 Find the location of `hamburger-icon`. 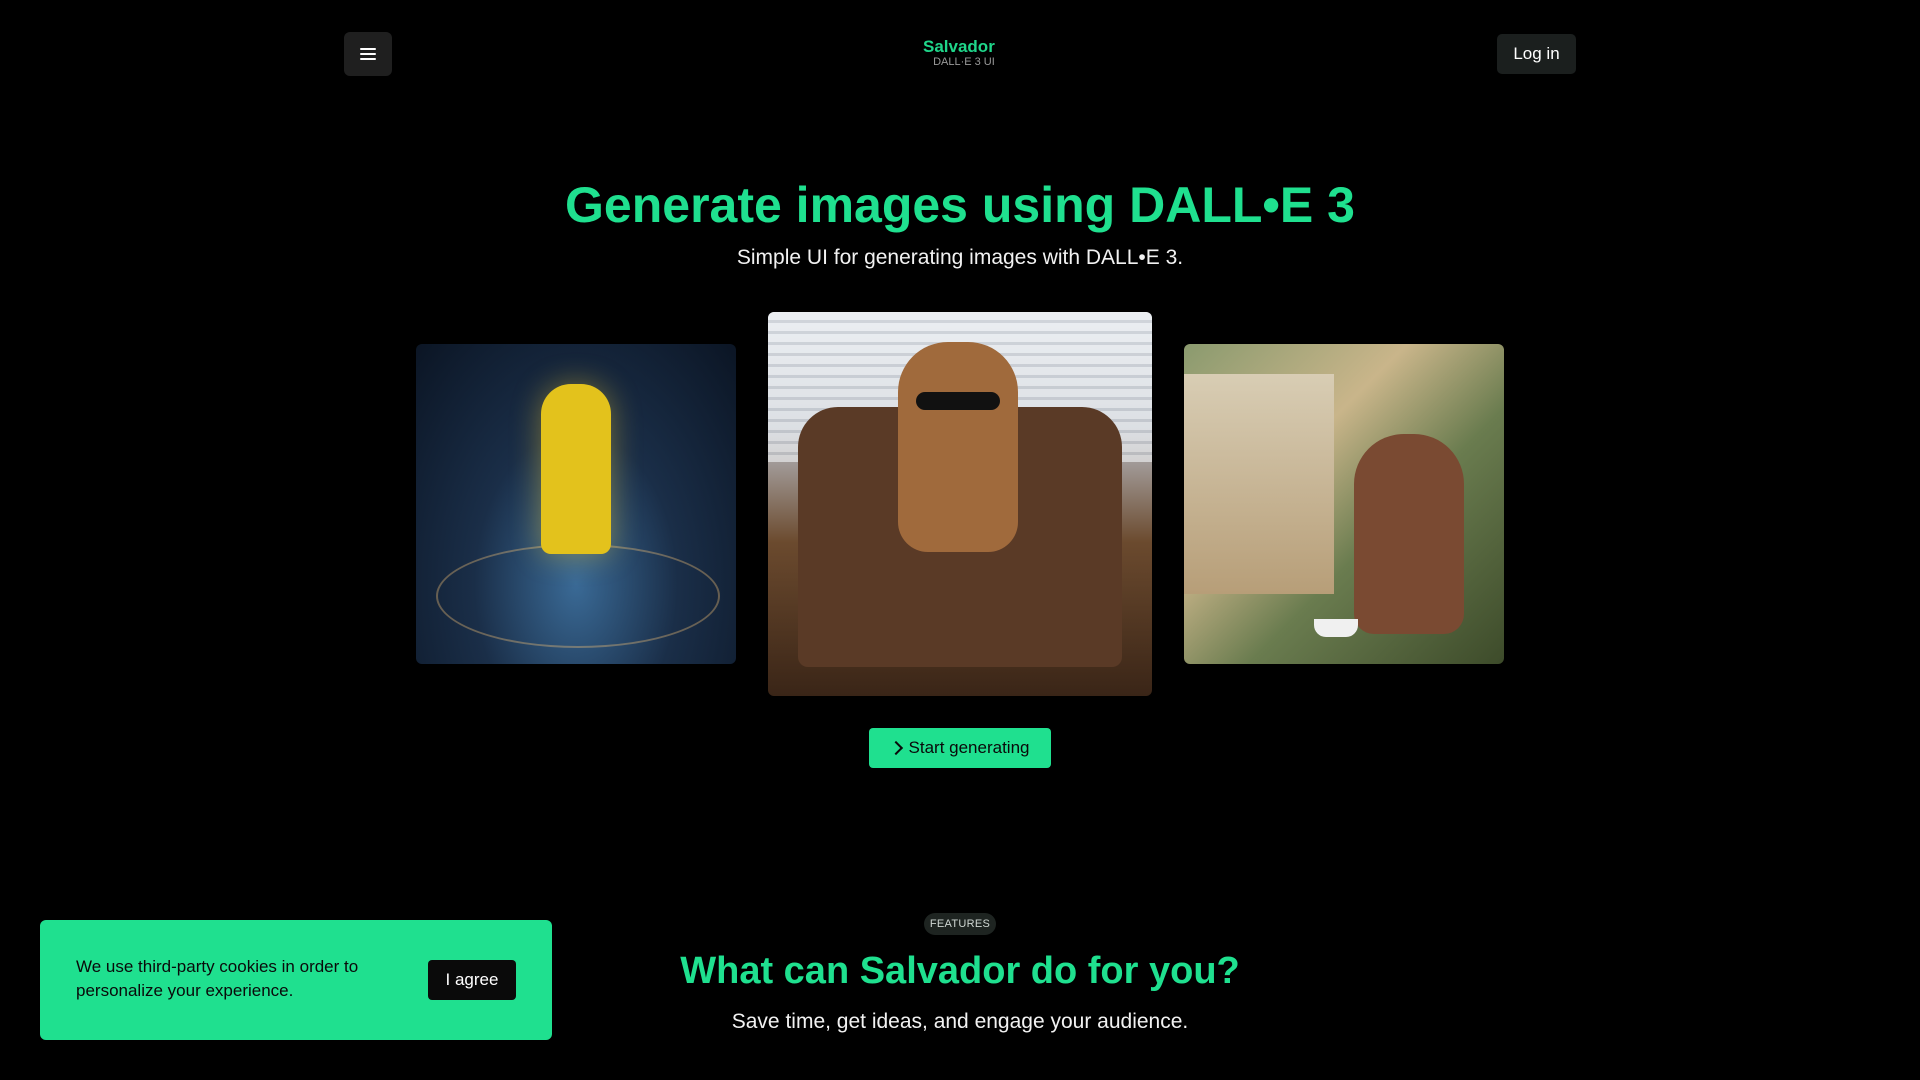

hamburger-icon is located at coordinates (368, 54).